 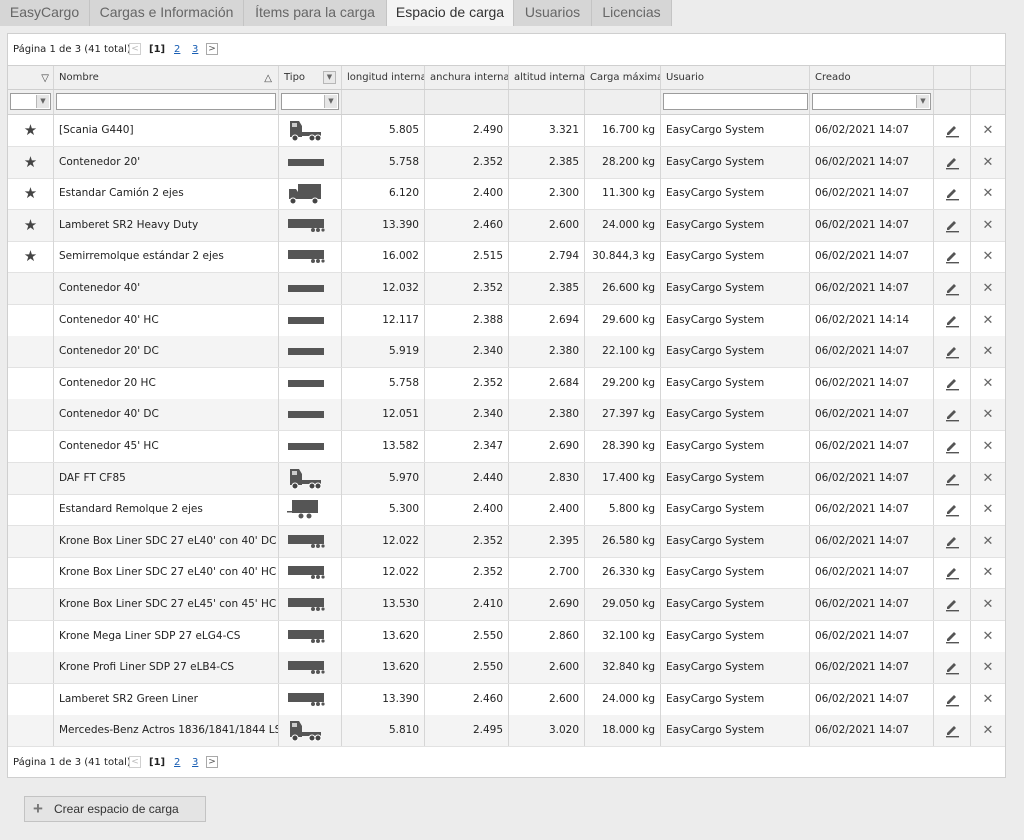 I want to click on nombre-filter-input, so click(x=166, y=101).